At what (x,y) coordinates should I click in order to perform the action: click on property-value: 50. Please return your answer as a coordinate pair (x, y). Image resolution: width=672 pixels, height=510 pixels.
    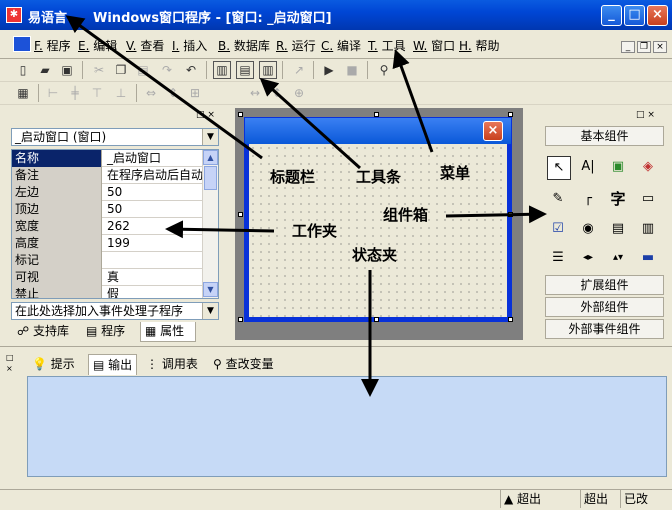
    Looking at the image, I should click on (159, 192).